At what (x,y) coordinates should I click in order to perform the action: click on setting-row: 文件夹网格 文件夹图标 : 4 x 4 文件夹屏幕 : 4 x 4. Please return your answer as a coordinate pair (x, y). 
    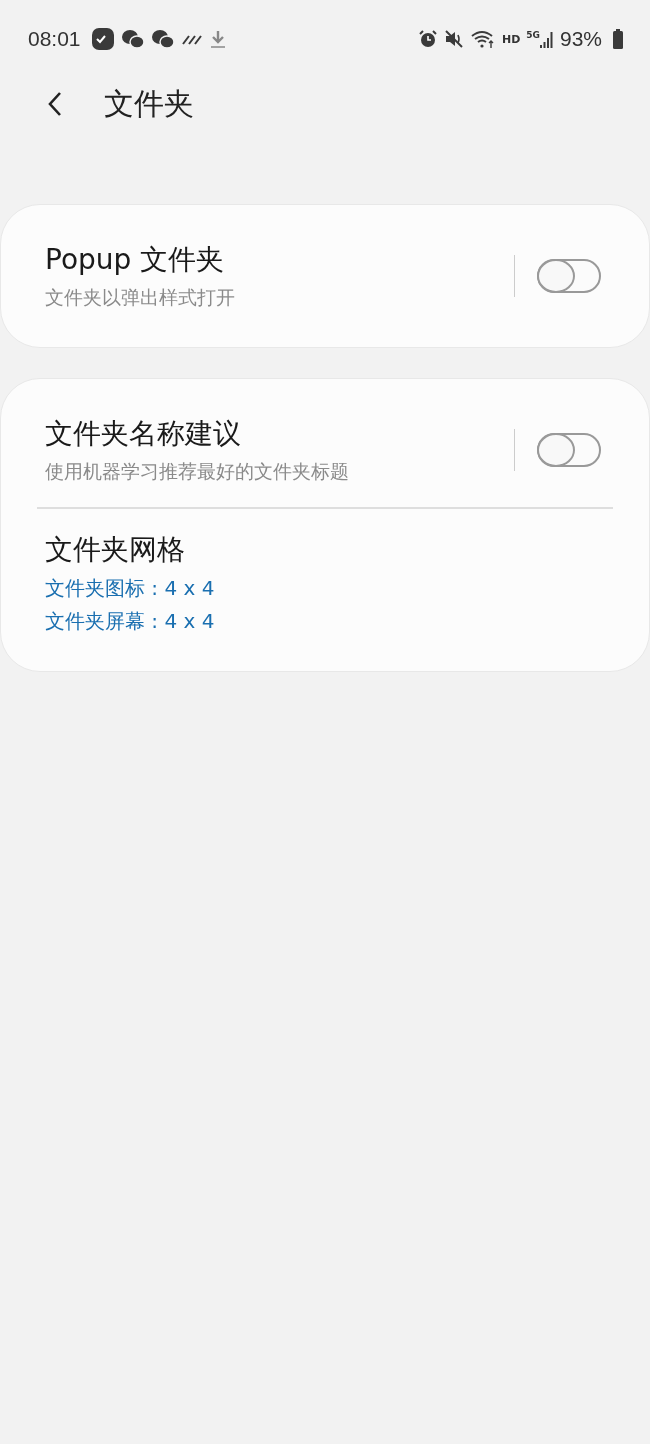
    Looking at the image, I should click on (325, 582).